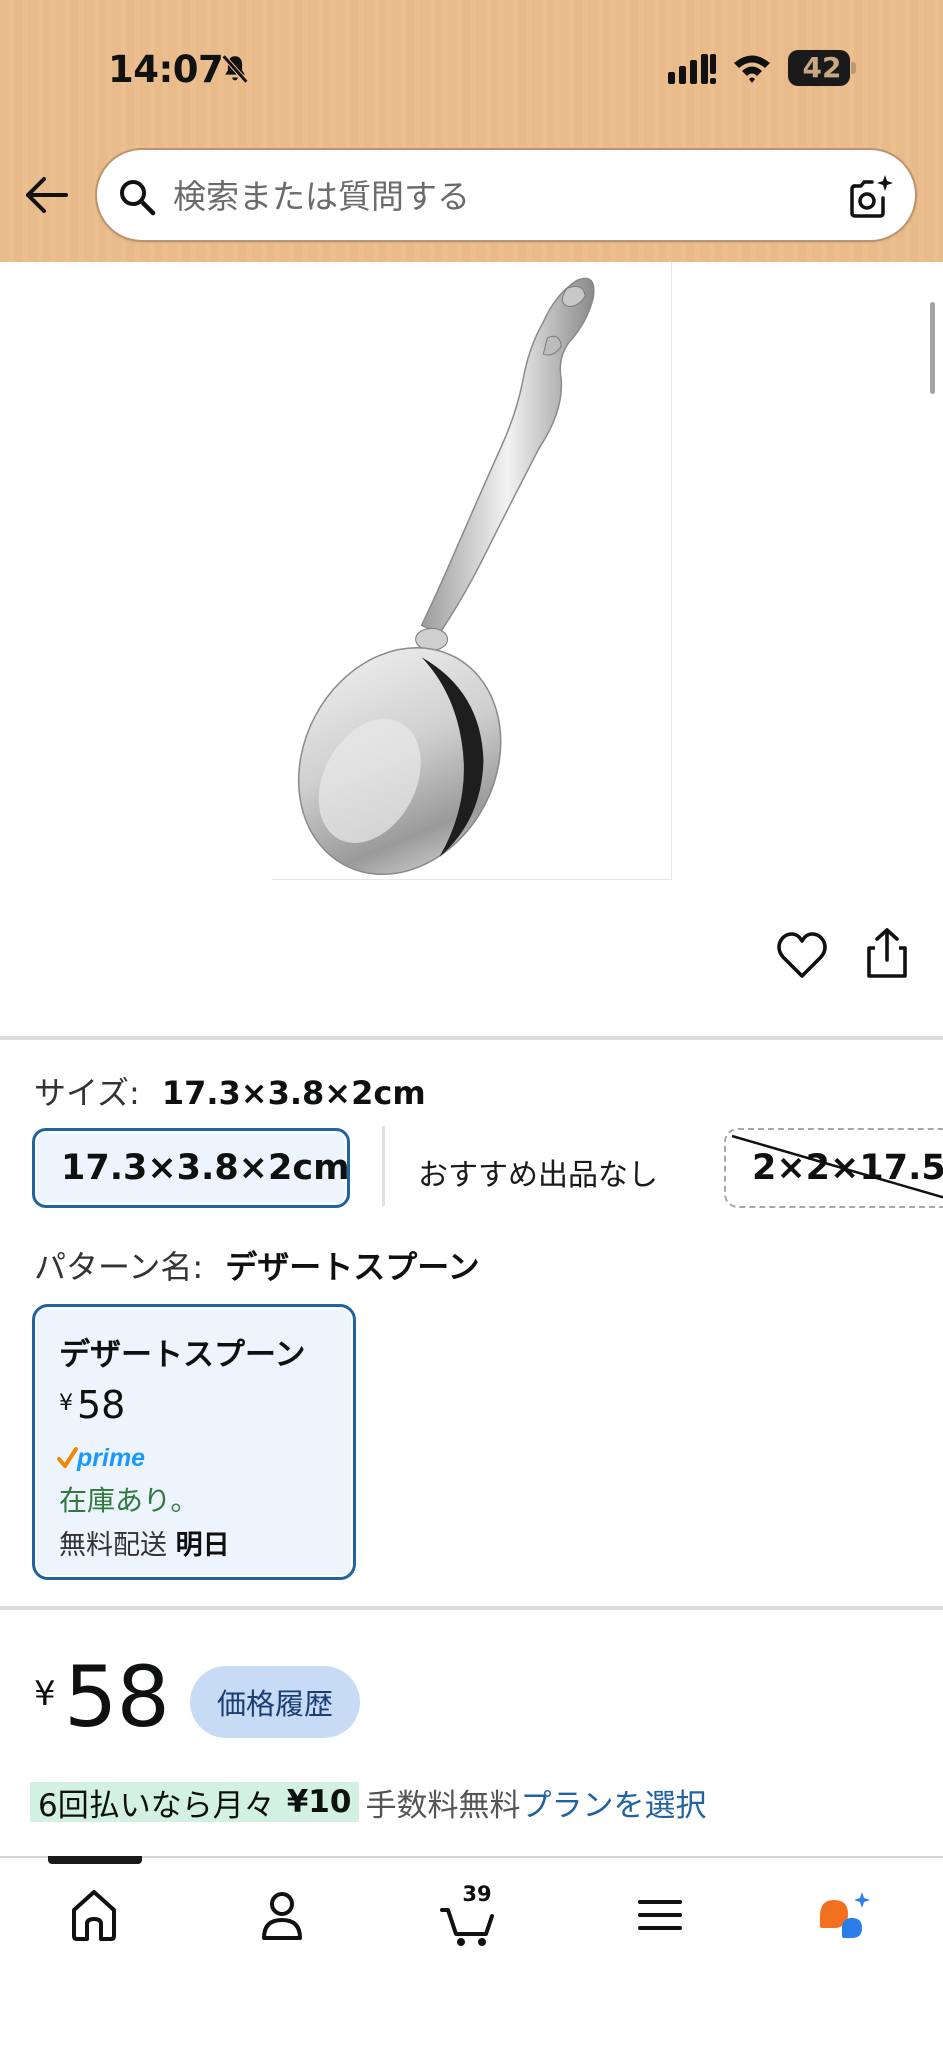  Describe the element at coordinates (87, 1093) in the screenshot. I see `size-label: サイズ:` at that location.